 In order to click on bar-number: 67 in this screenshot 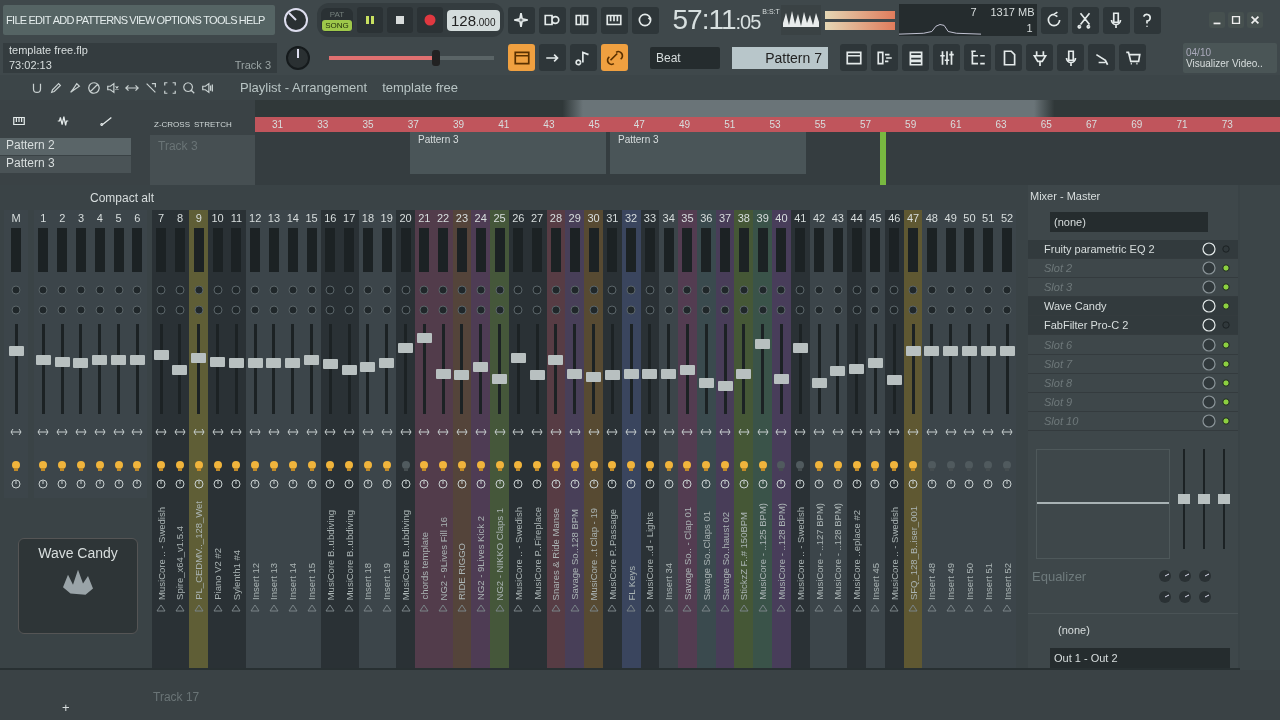, I will do `click(1092, 124)`.